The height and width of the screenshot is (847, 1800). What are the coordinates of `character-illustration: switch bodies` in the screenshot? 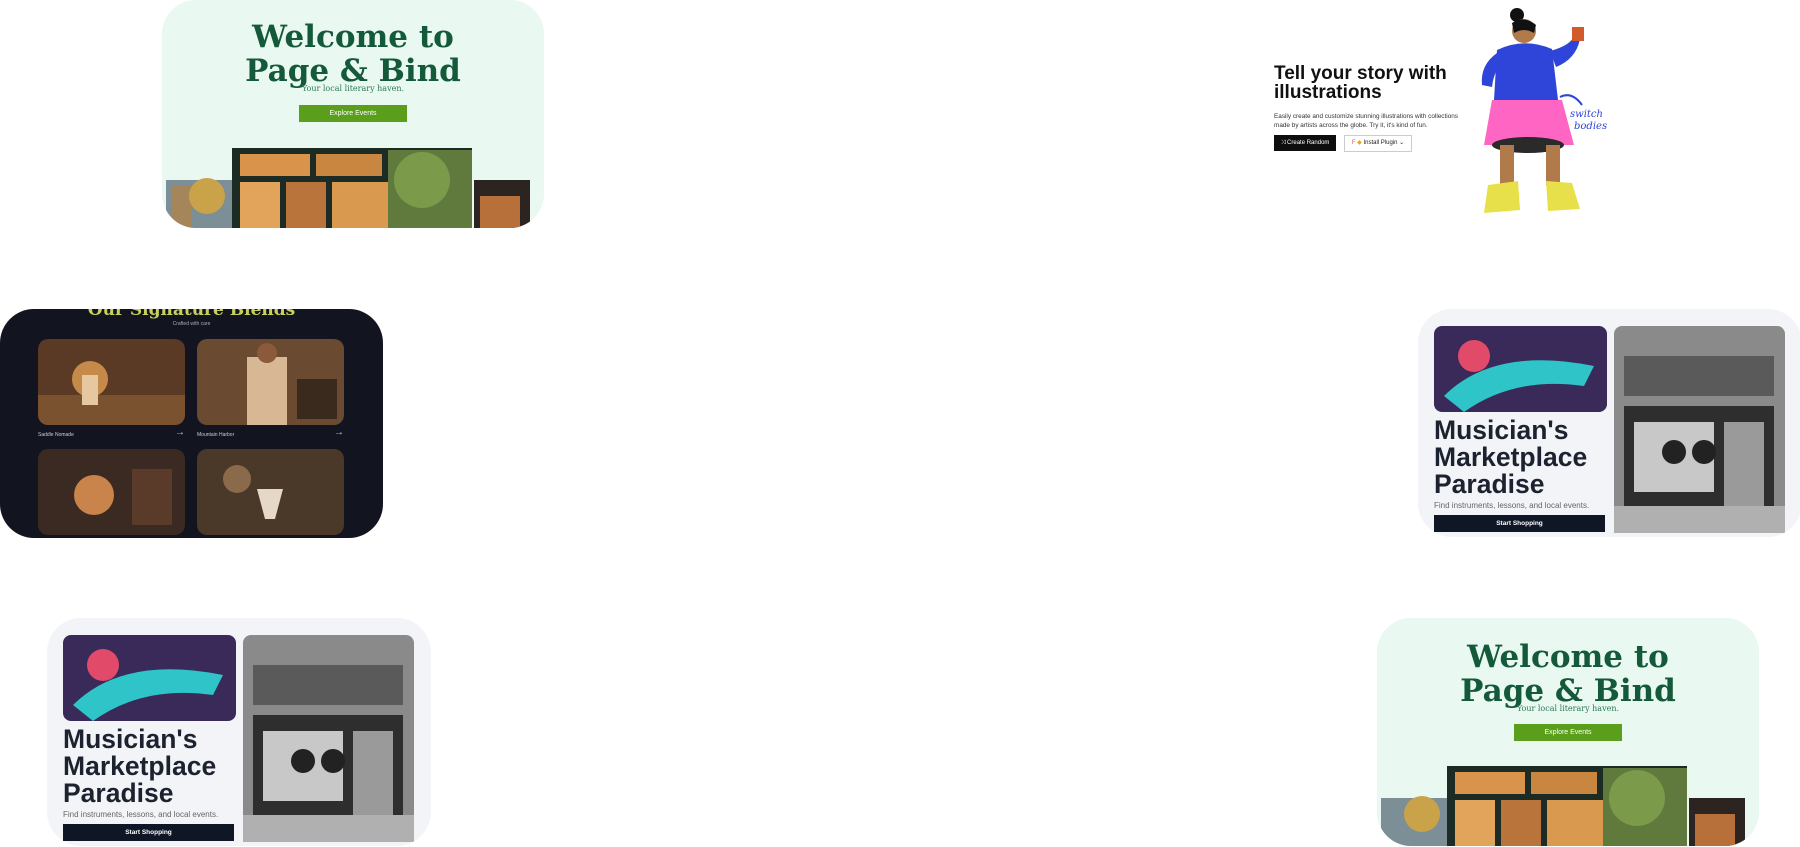 It's located at (1544, 110).